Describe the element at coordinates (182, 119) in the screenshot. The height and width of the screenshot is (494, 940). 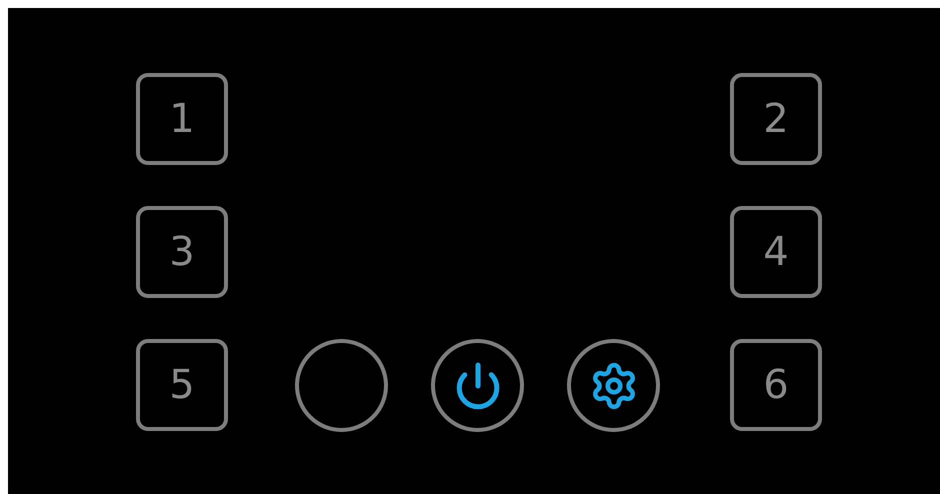
I see `number-key: 1` at that location.